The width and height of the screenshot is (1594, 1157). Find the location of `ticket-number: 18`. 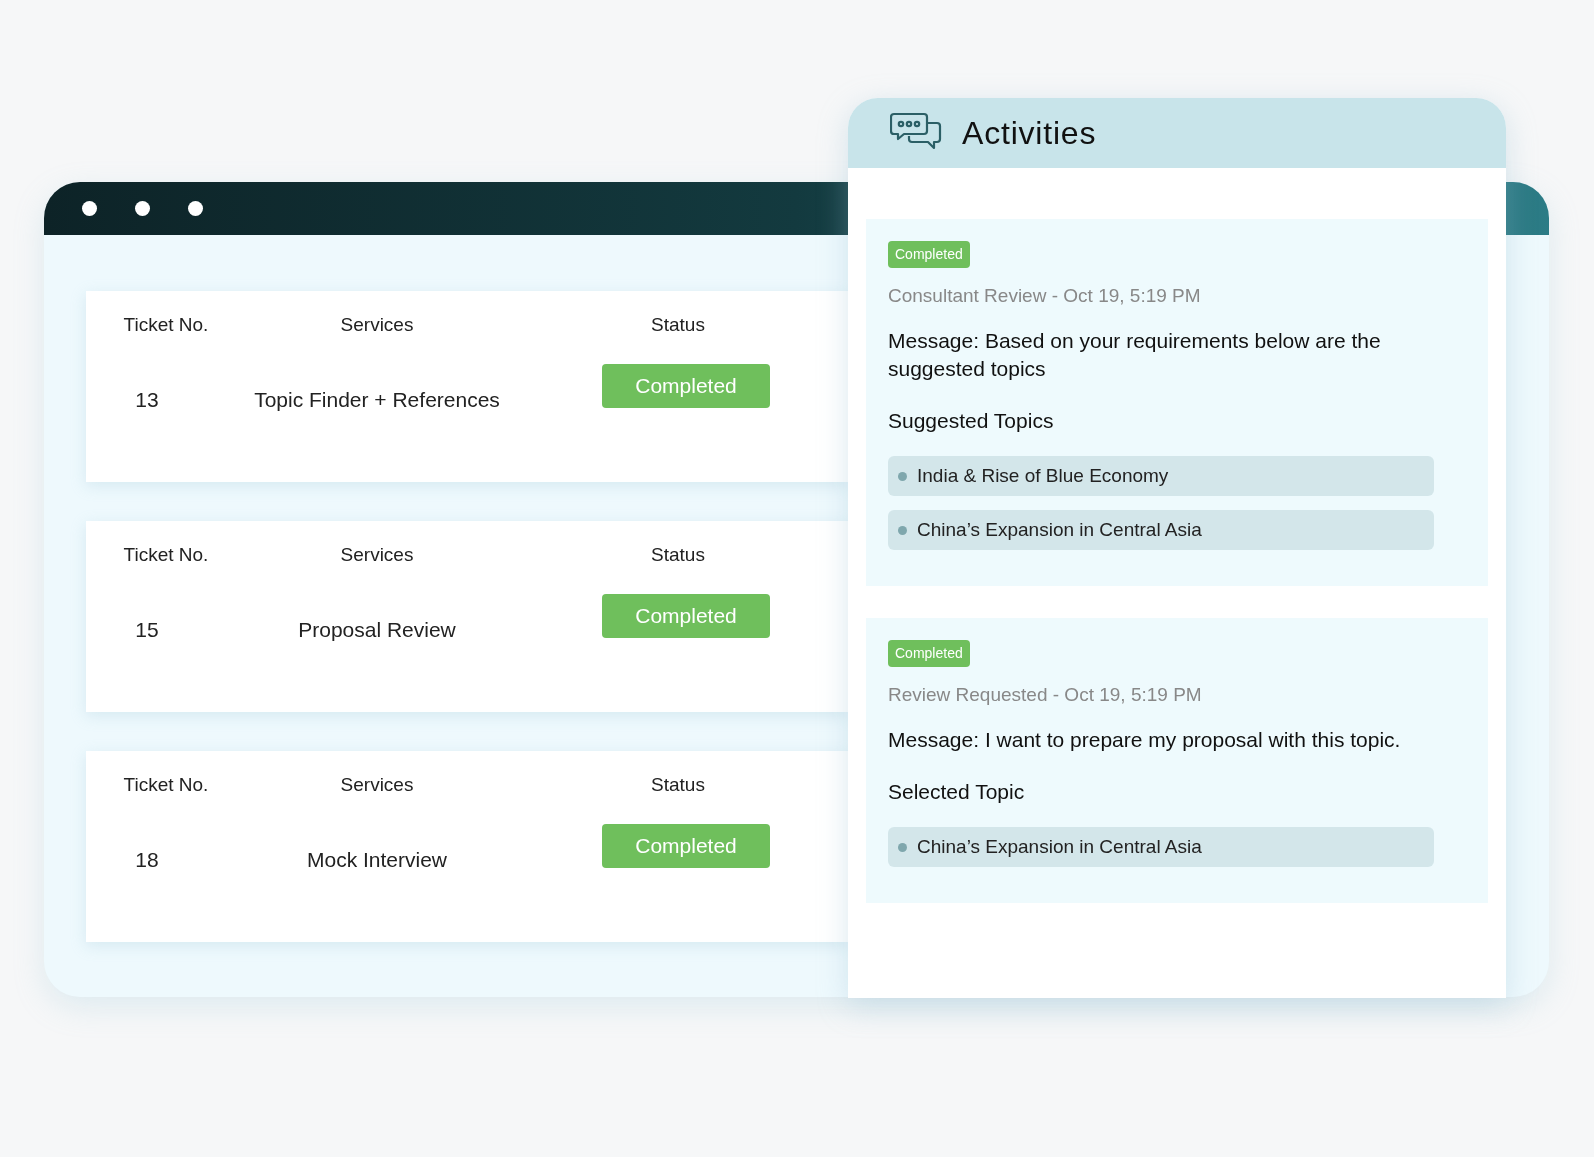

ticket-number: 18 is located at coordinates (147, 859).